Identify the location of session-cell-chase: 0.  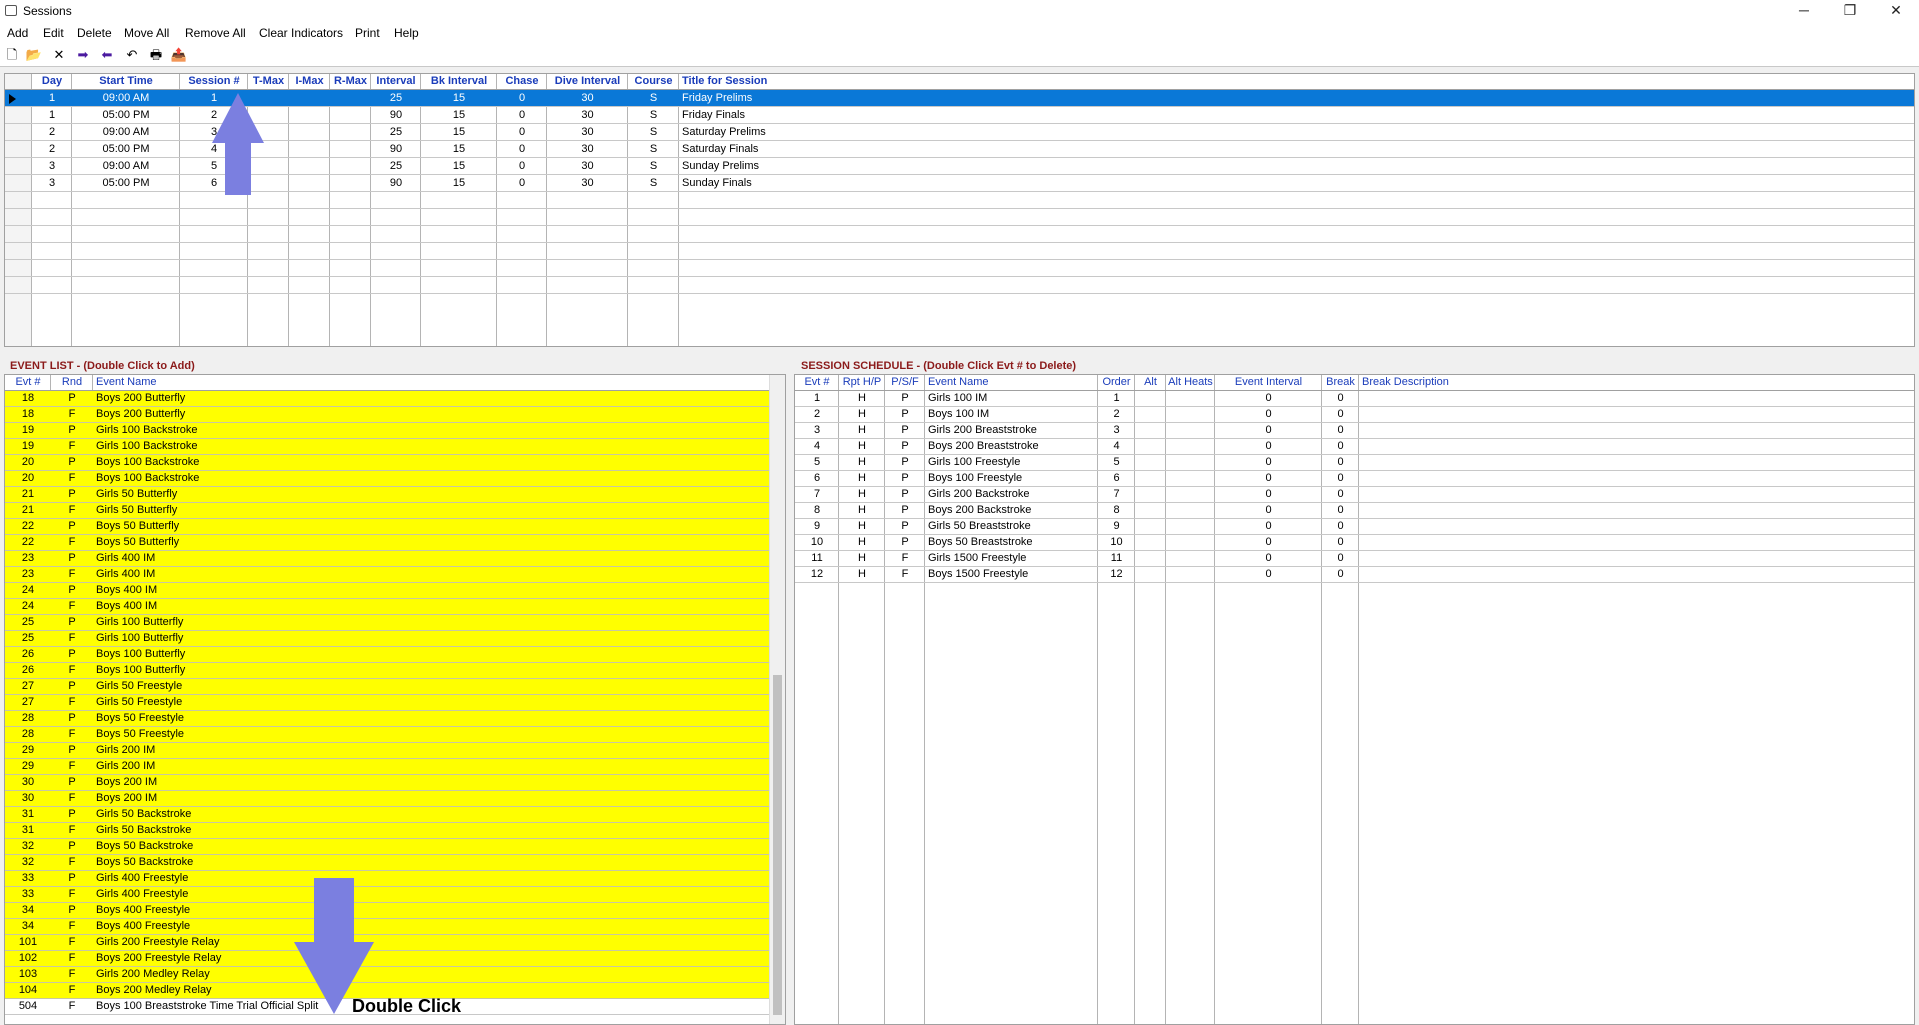
(522, 149).